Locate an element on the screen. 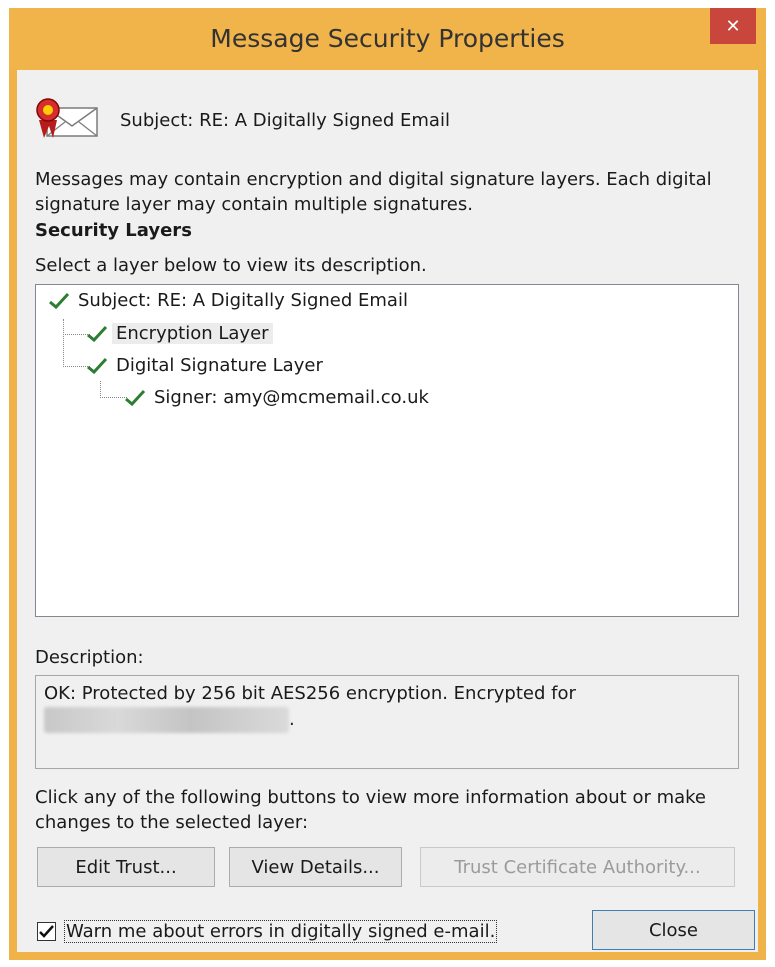 This screenshot has height=967, width=775. close-icon: ✕ is located at coordinates (733, 26).